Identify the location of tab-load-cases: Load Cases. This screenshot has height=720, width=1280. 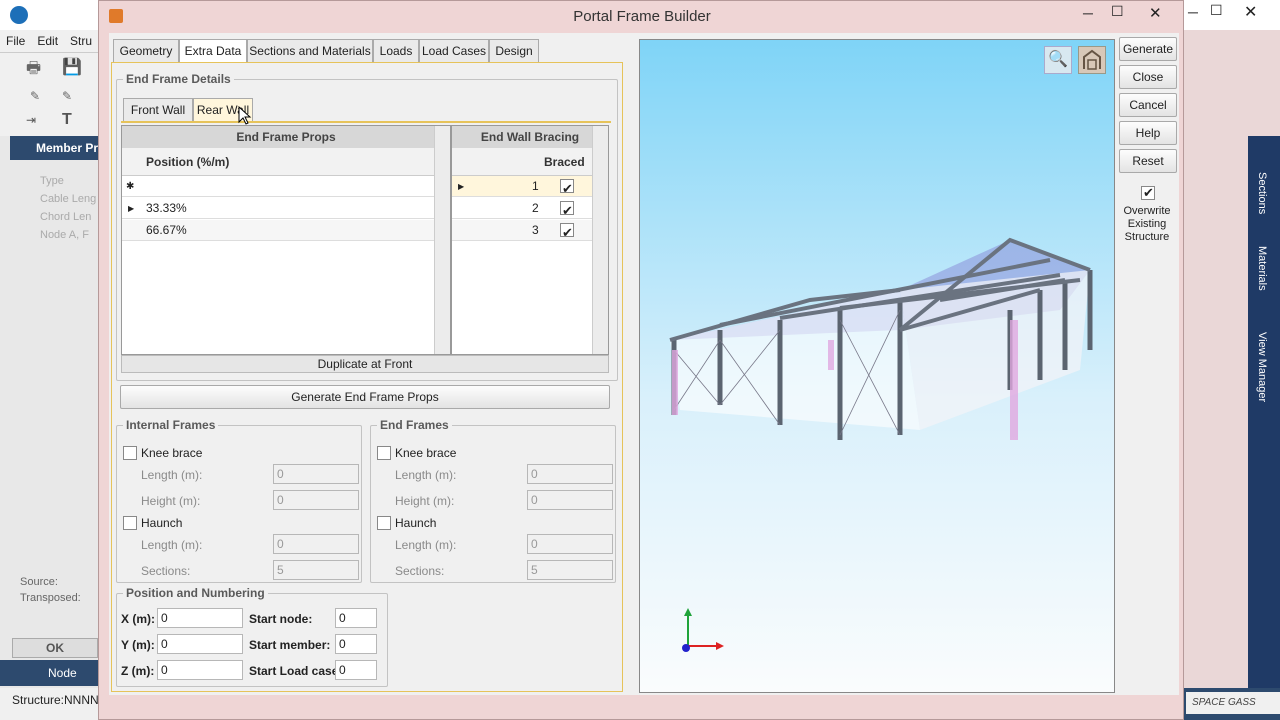
(454, 51).